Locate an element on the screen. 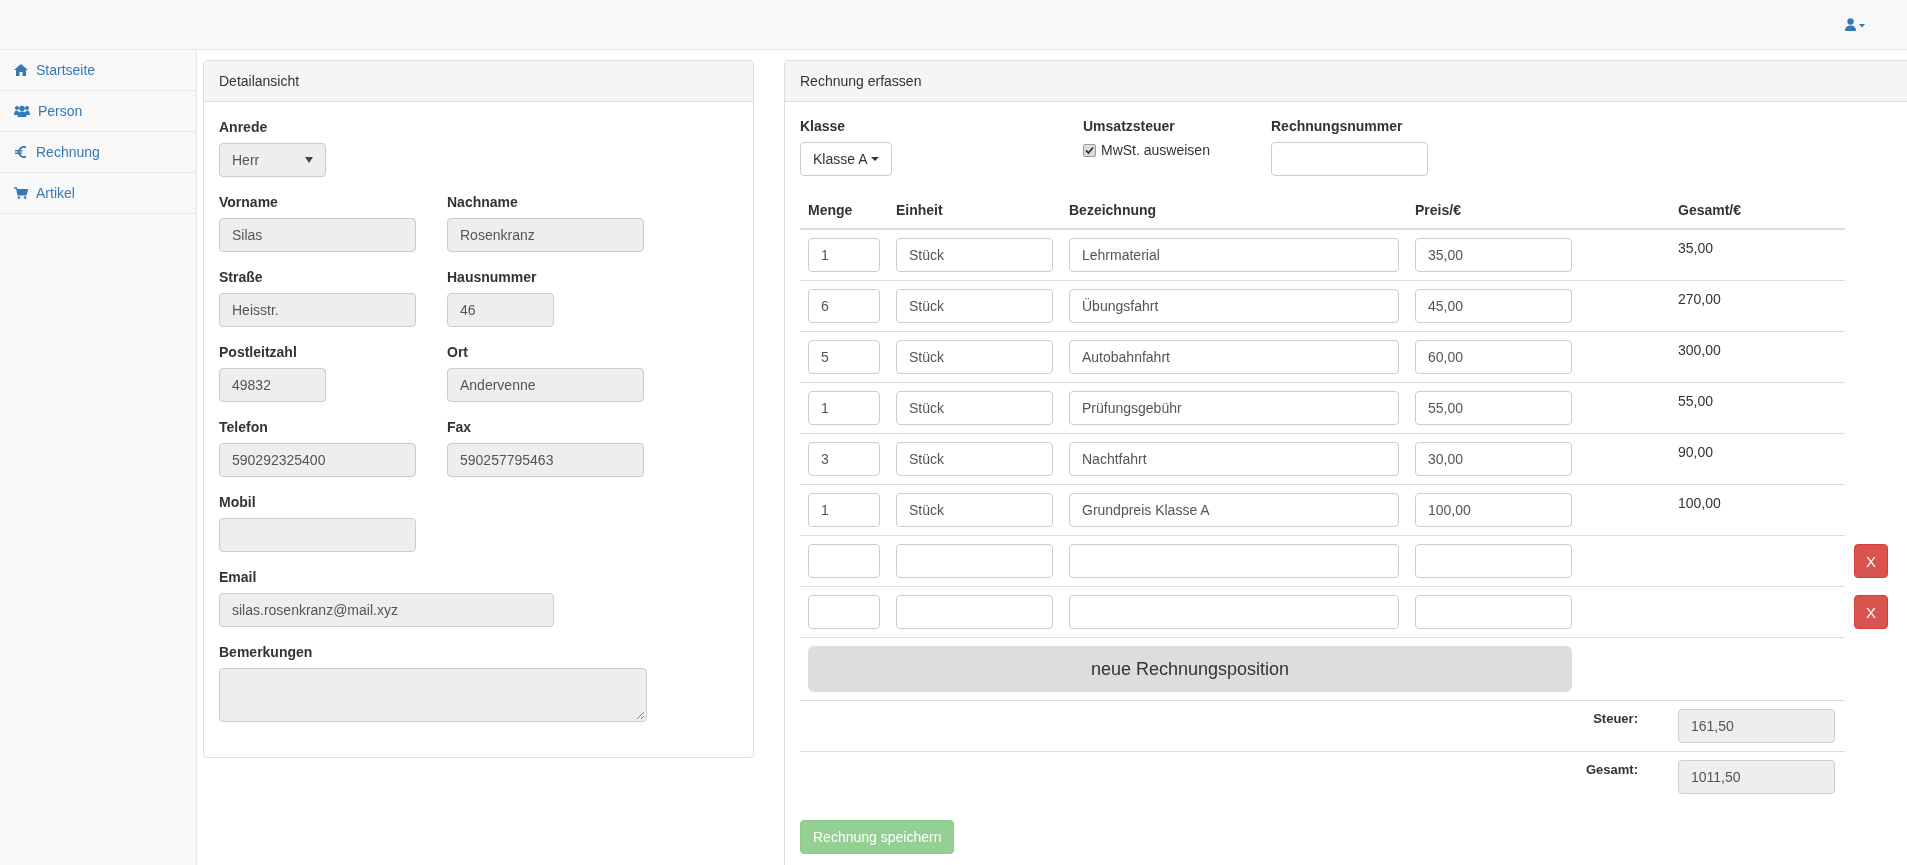  field-label: Rechnungsnummer is located at coordinates (1337, 126).